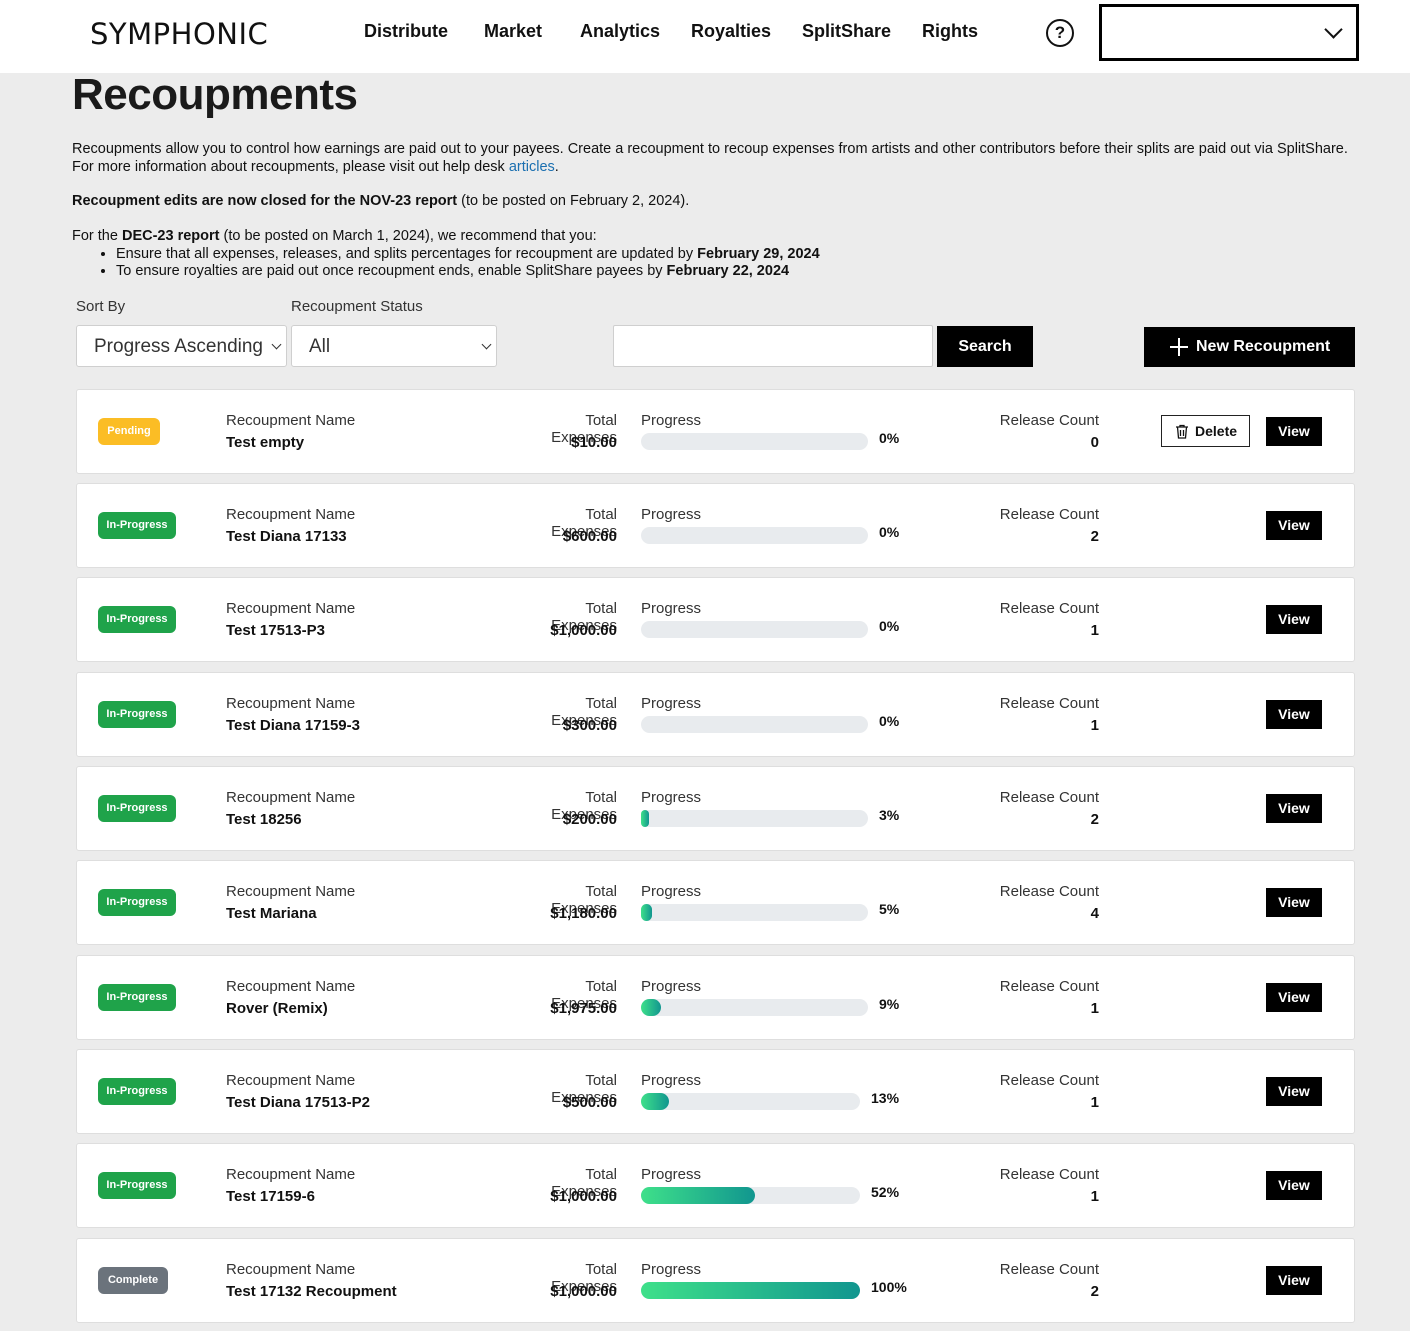 This screenshot has height=1331, width=1410. I want to click on new-recoupment-button: New Recoupment, so click(1249, 347).